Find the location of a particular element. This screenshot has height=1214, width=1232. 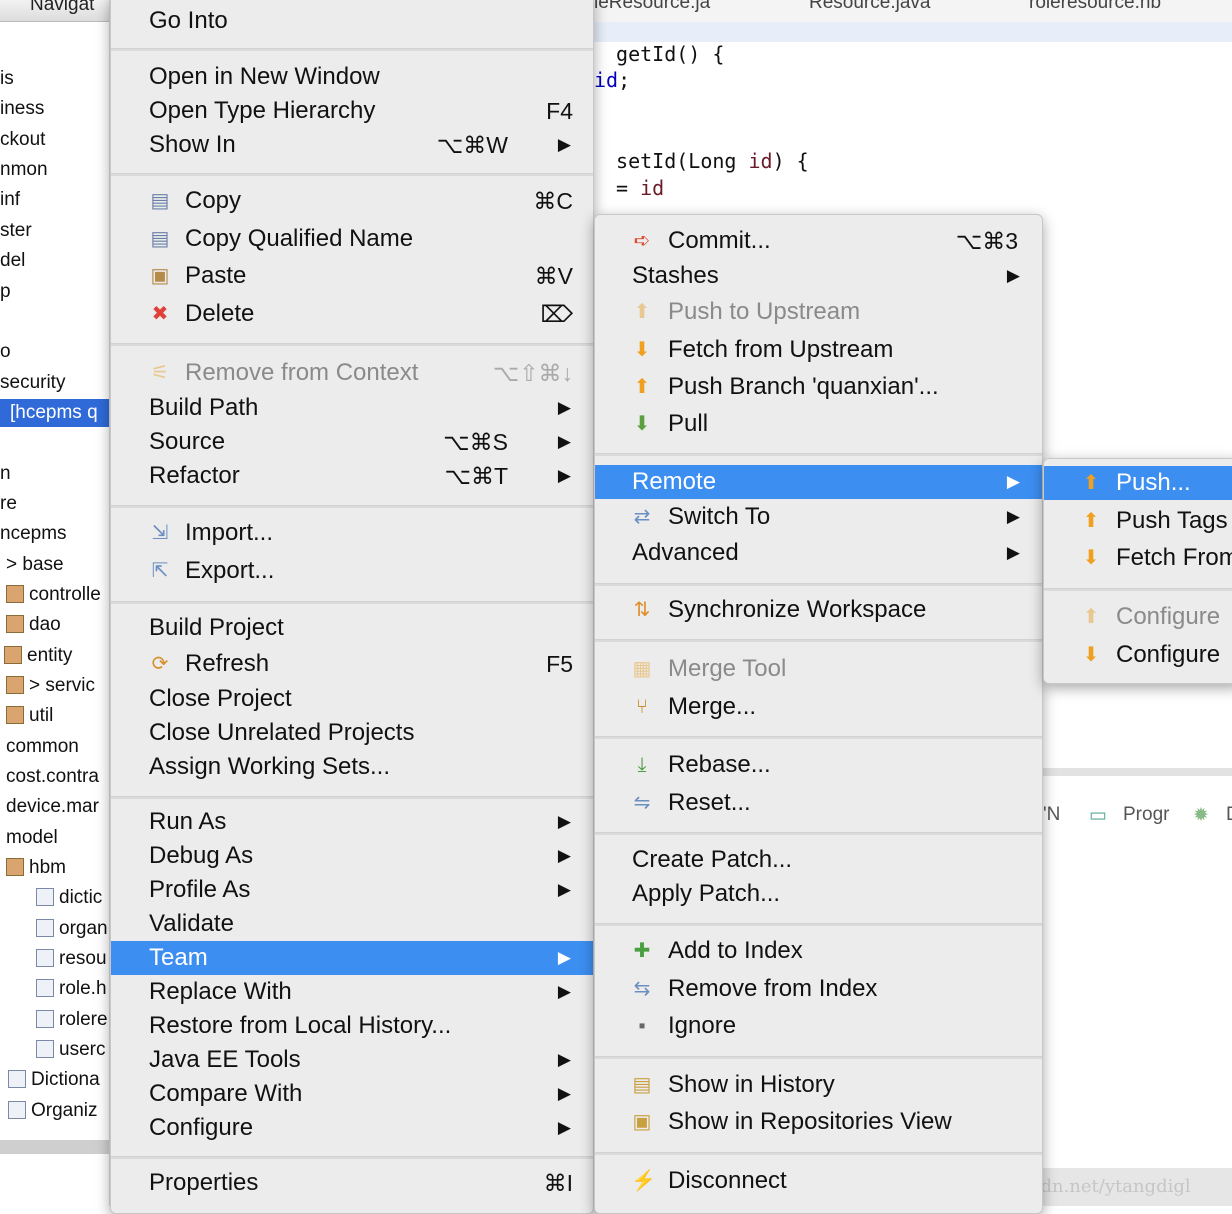

tree-item: re is located at coordinates (8, 504).